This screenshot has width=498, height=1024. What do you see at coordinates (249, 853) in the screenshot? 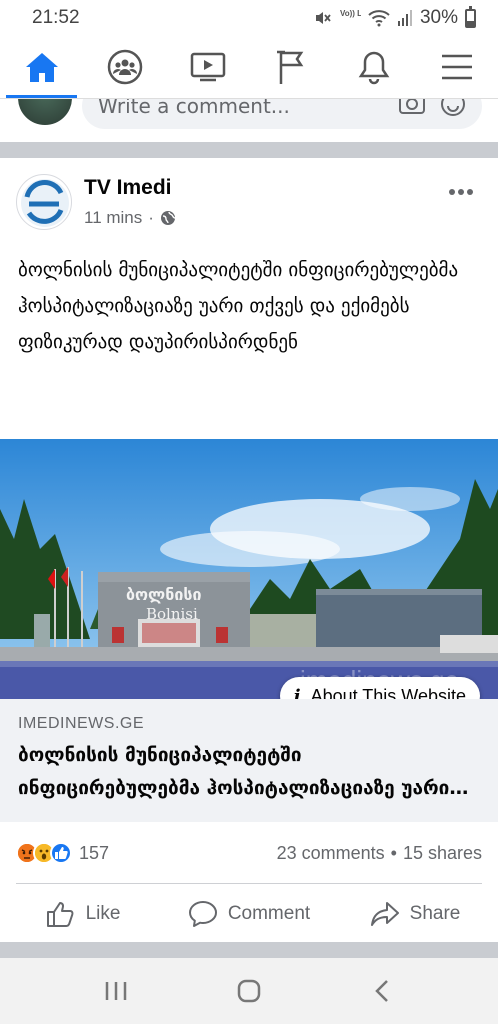
I see `engagement-counts: 157 23 comments • 15 shares` at bounding box center [249, 853].